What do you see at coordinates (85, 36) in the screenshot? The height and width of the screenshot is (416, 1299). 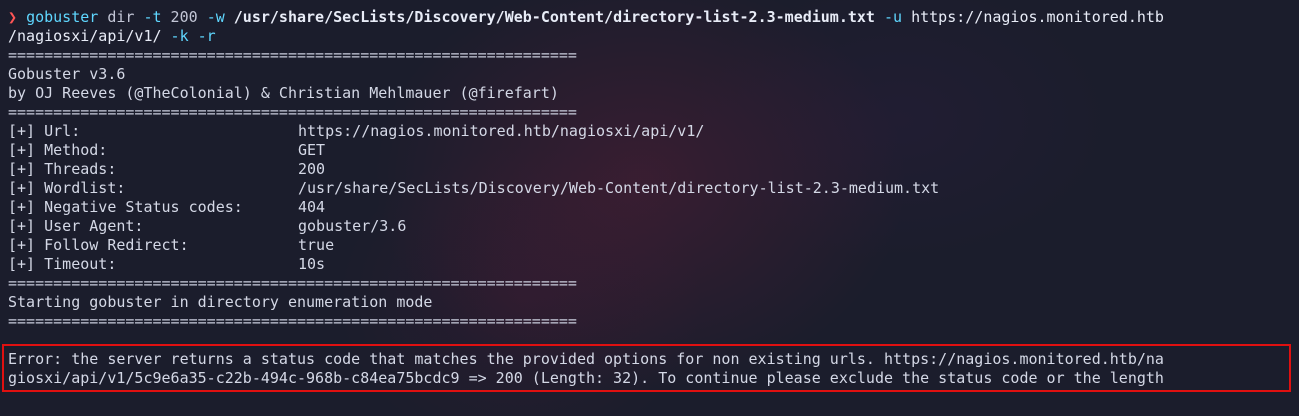 I see `command-url-part2: /nagiosxi/api/v1/` at bounding box center [85, 36].